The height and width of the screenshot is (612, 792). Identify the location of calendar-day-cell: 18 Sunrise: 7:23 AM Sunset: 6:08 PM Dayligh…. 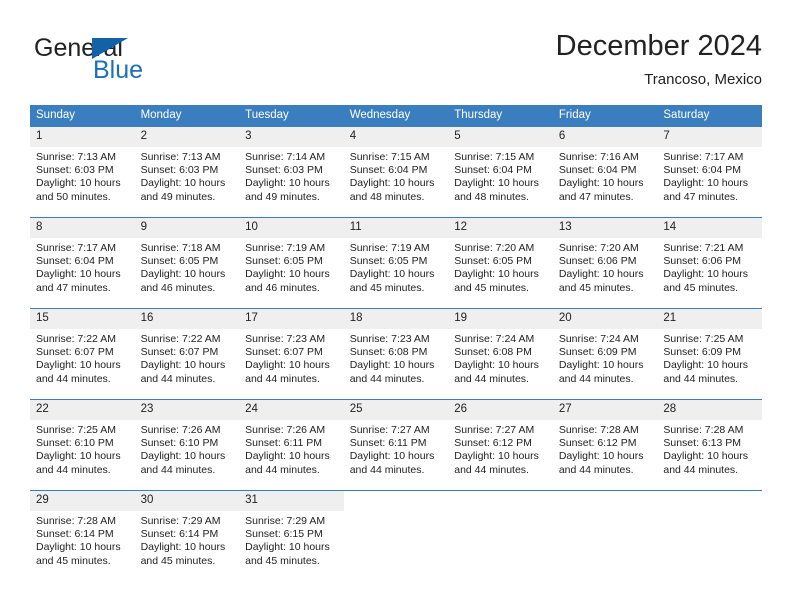
(396, 354).